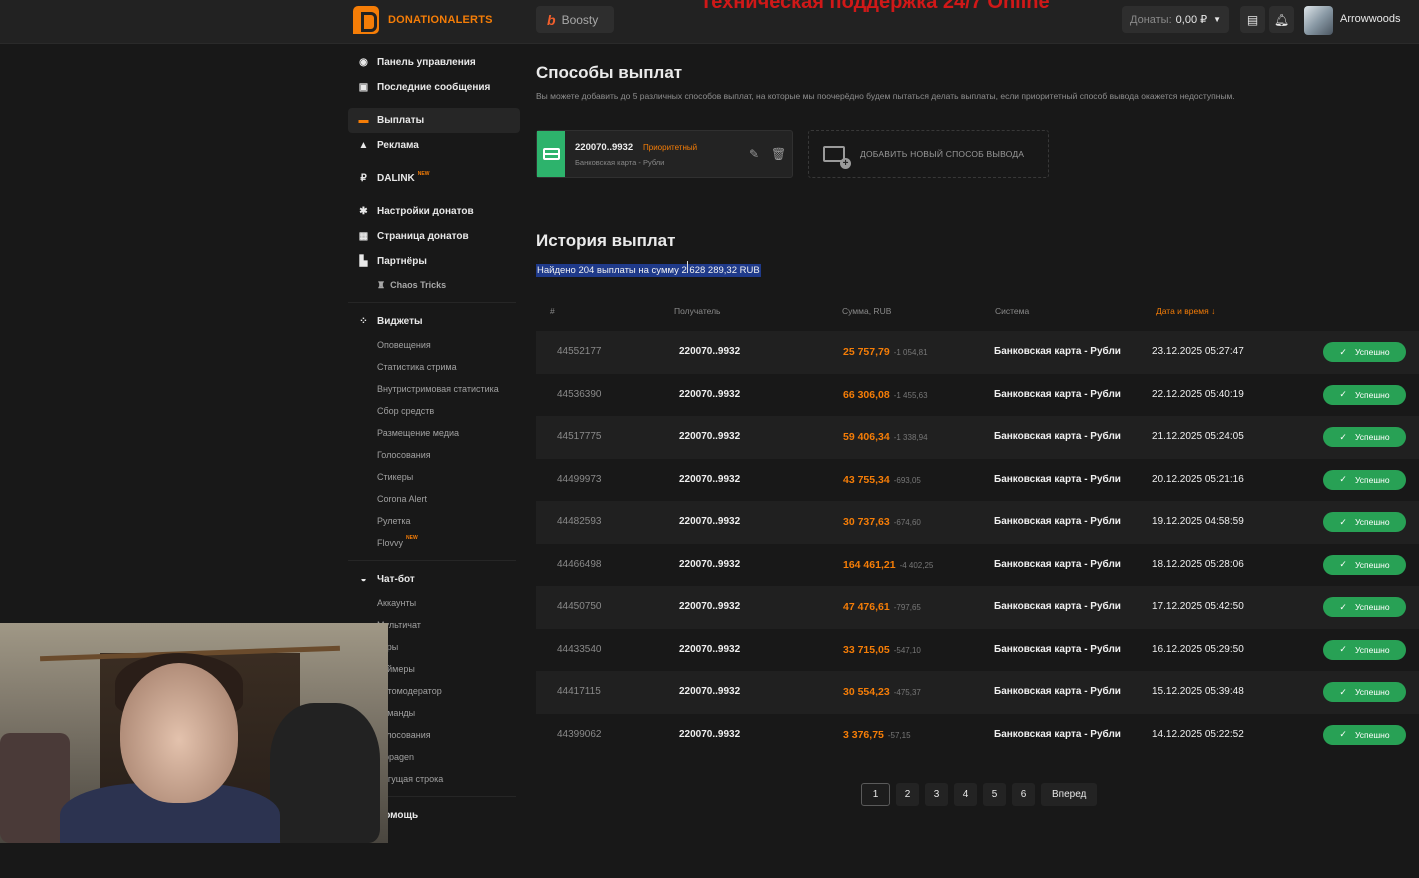  What do you see at coordinates (579, 691) in the screenshot?
I see `row-id: 44417115` at bounding box center [579, 691].